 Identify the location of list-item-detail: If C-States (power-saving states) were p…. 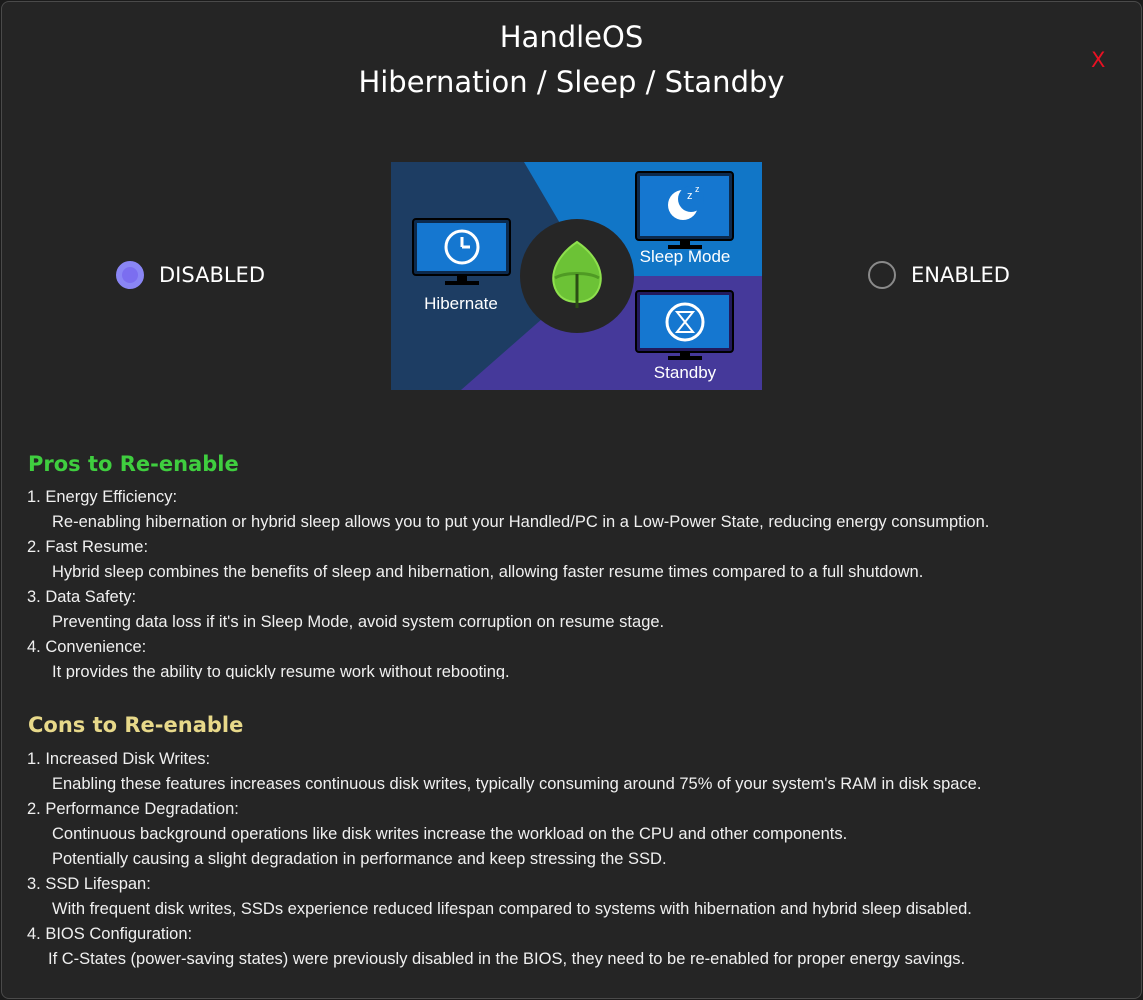
(507, 959).